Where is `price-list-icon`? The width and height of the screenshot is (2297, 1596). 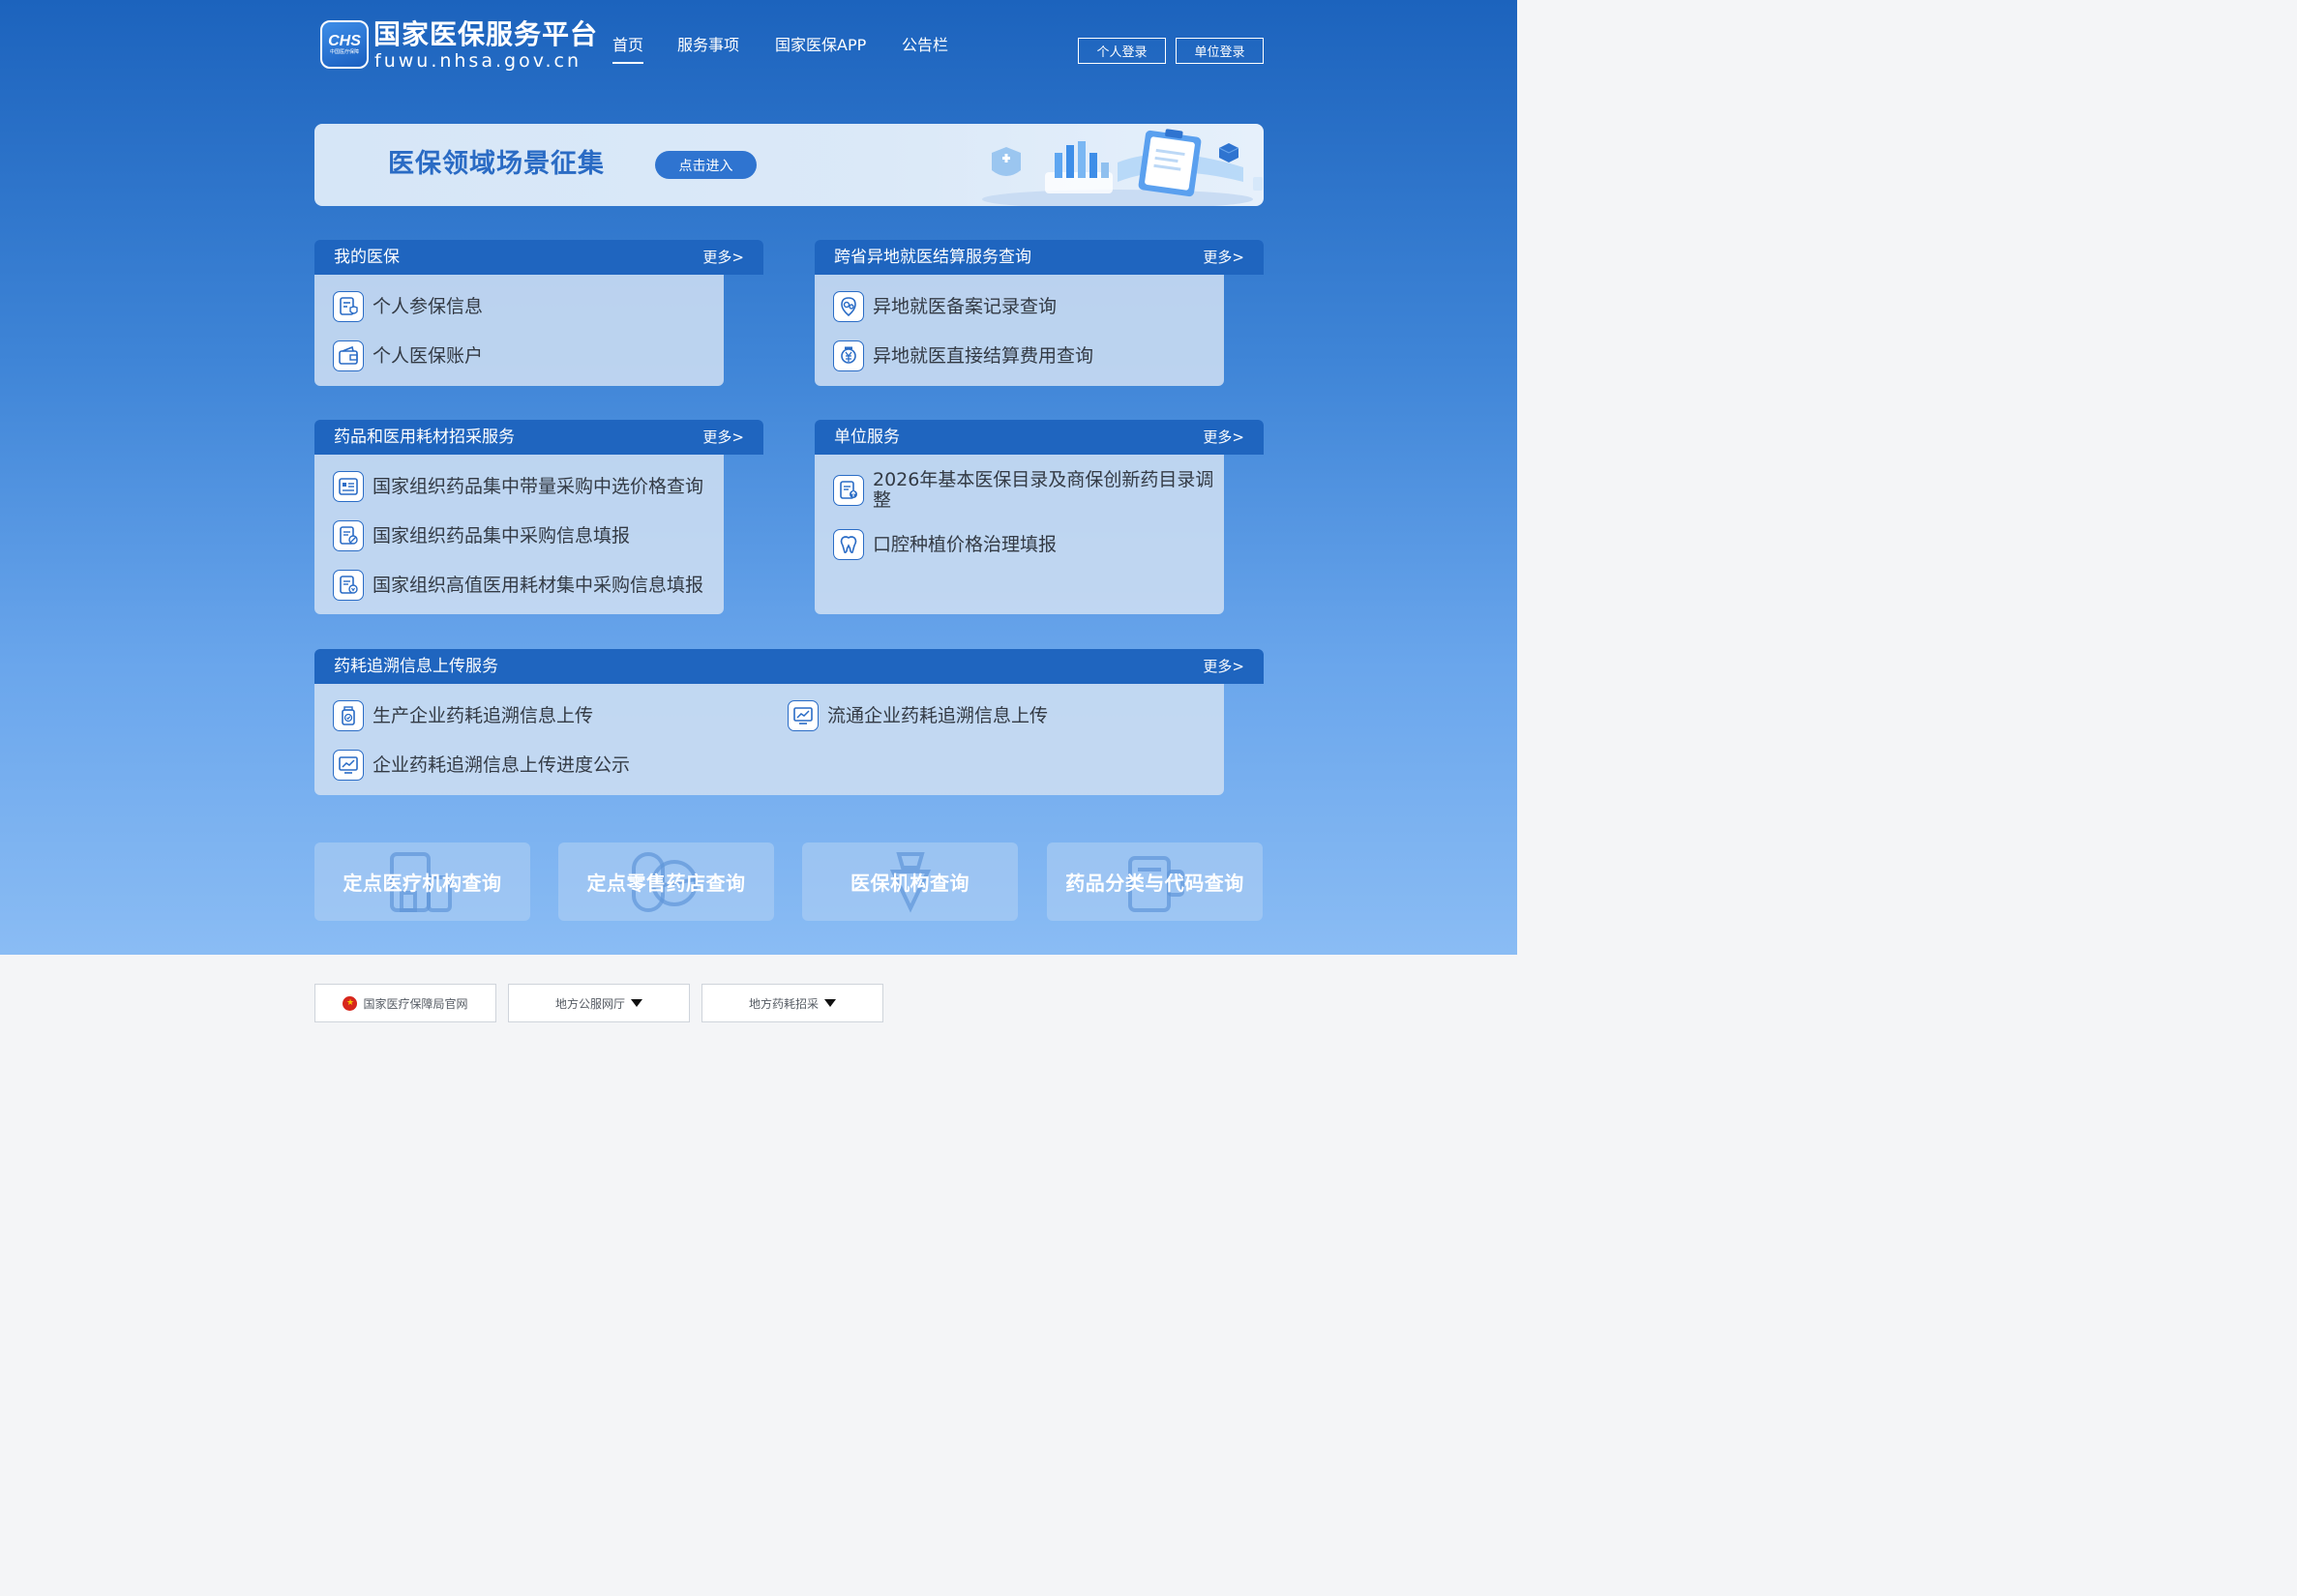
price-list-icon is located at coordinates (348, 486).